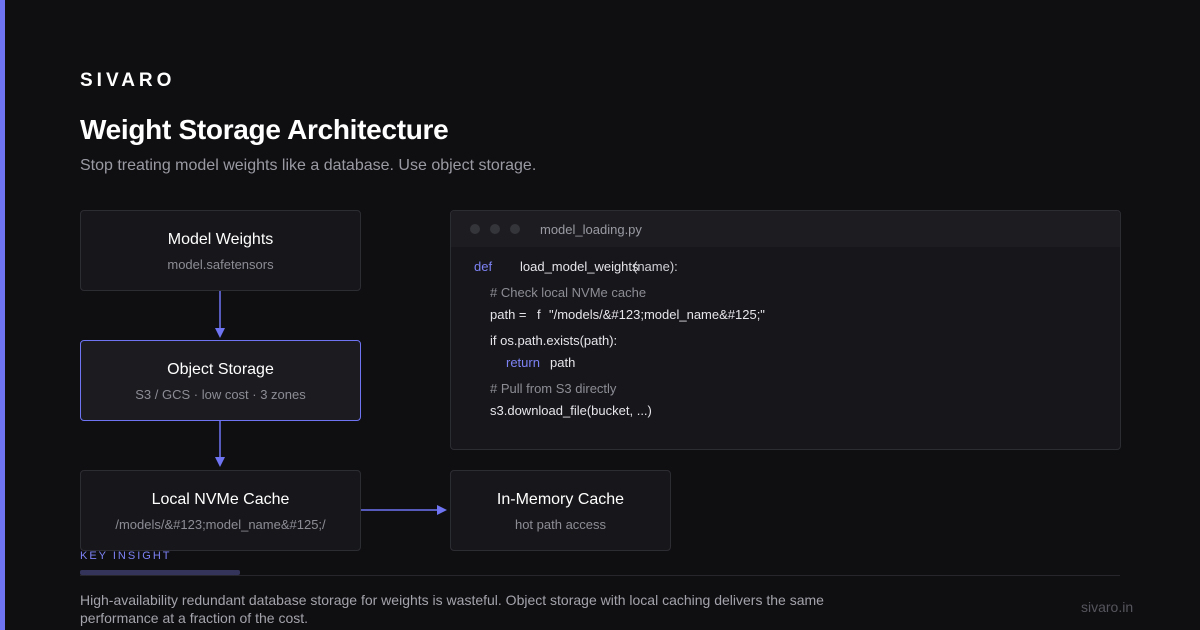  Describe the element at coordinates (579, 266) in the screenshot. I see `code-function-name: load_model_weights` at that location.